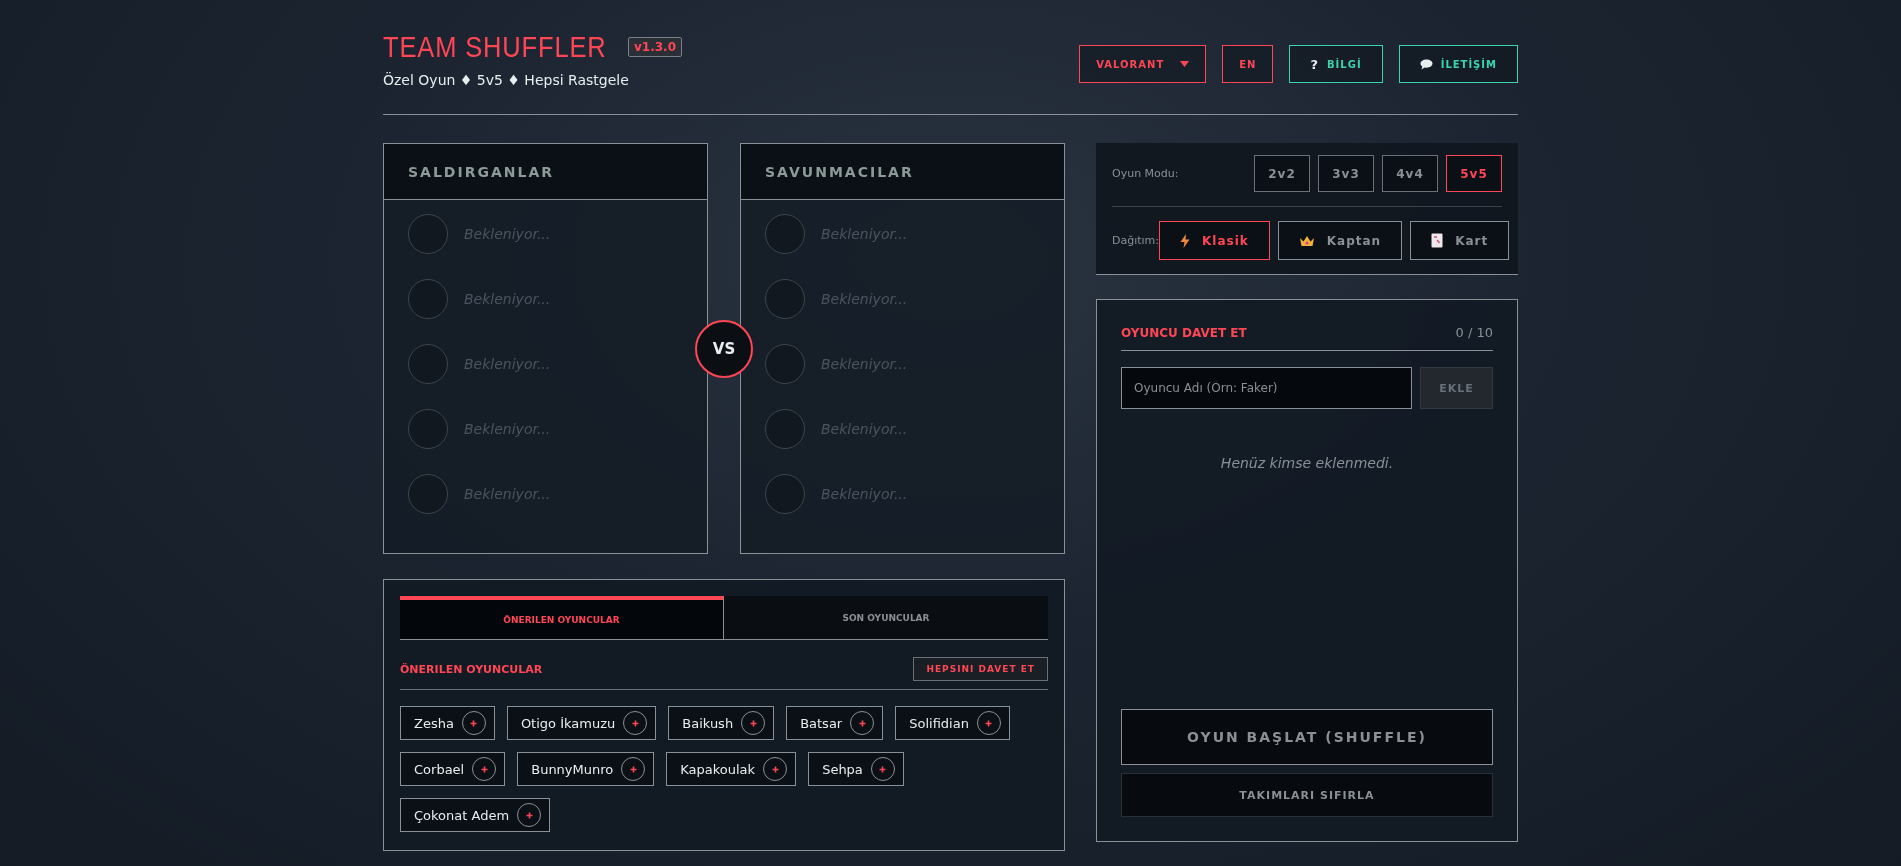  Describe the element at coordinates (1340, 240) in the screenshot. I see `distribution-option: Kaptan` at that location.